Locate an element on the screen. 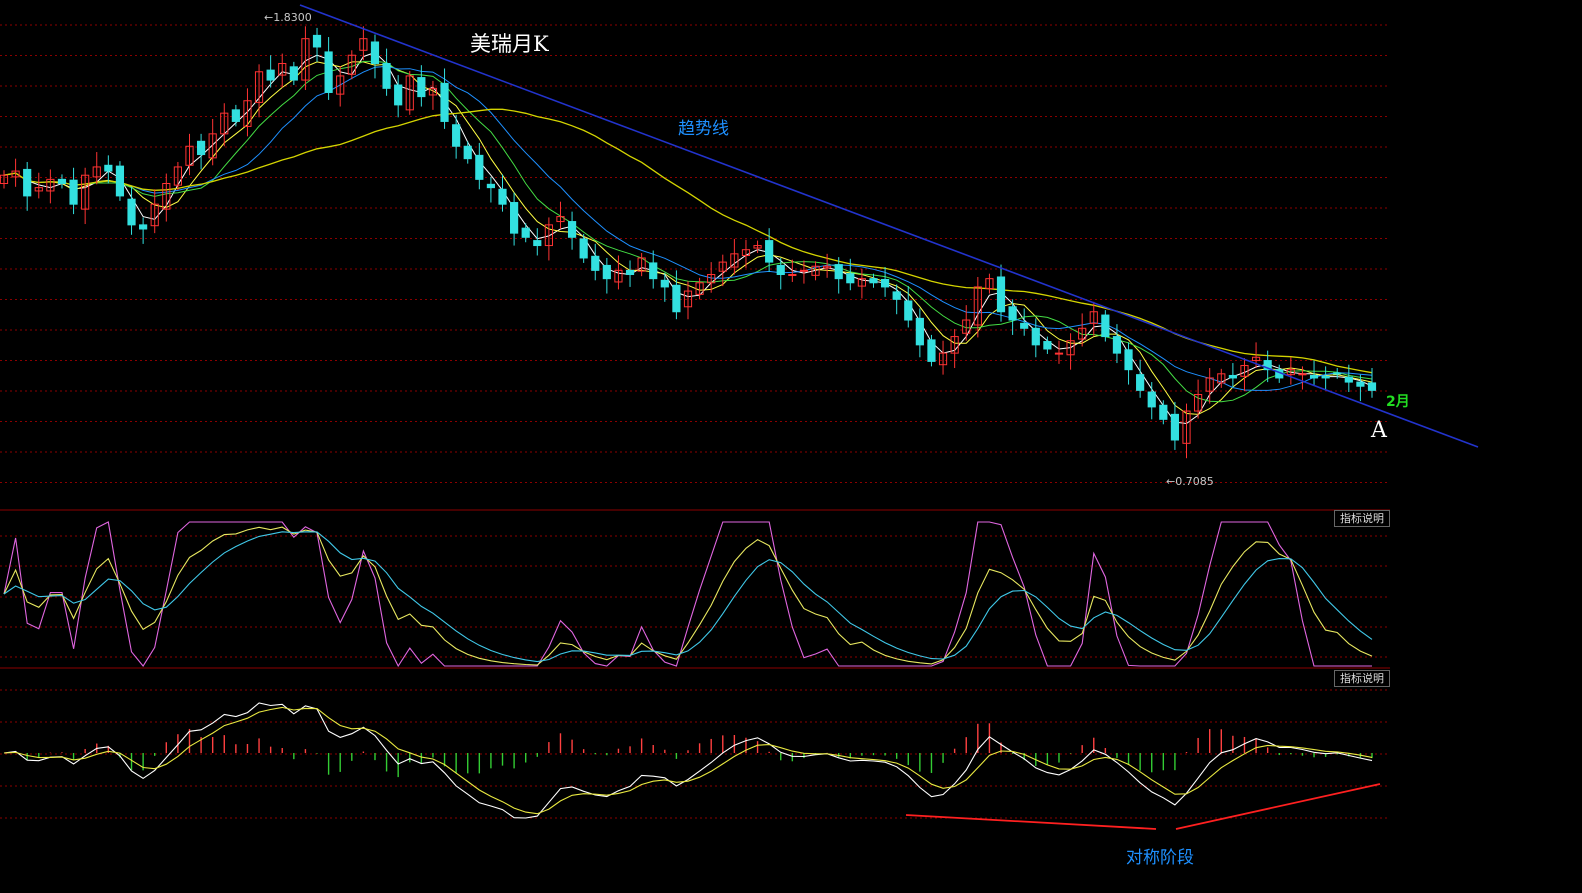  macd-dif-line is located at coordinates (688, 760).